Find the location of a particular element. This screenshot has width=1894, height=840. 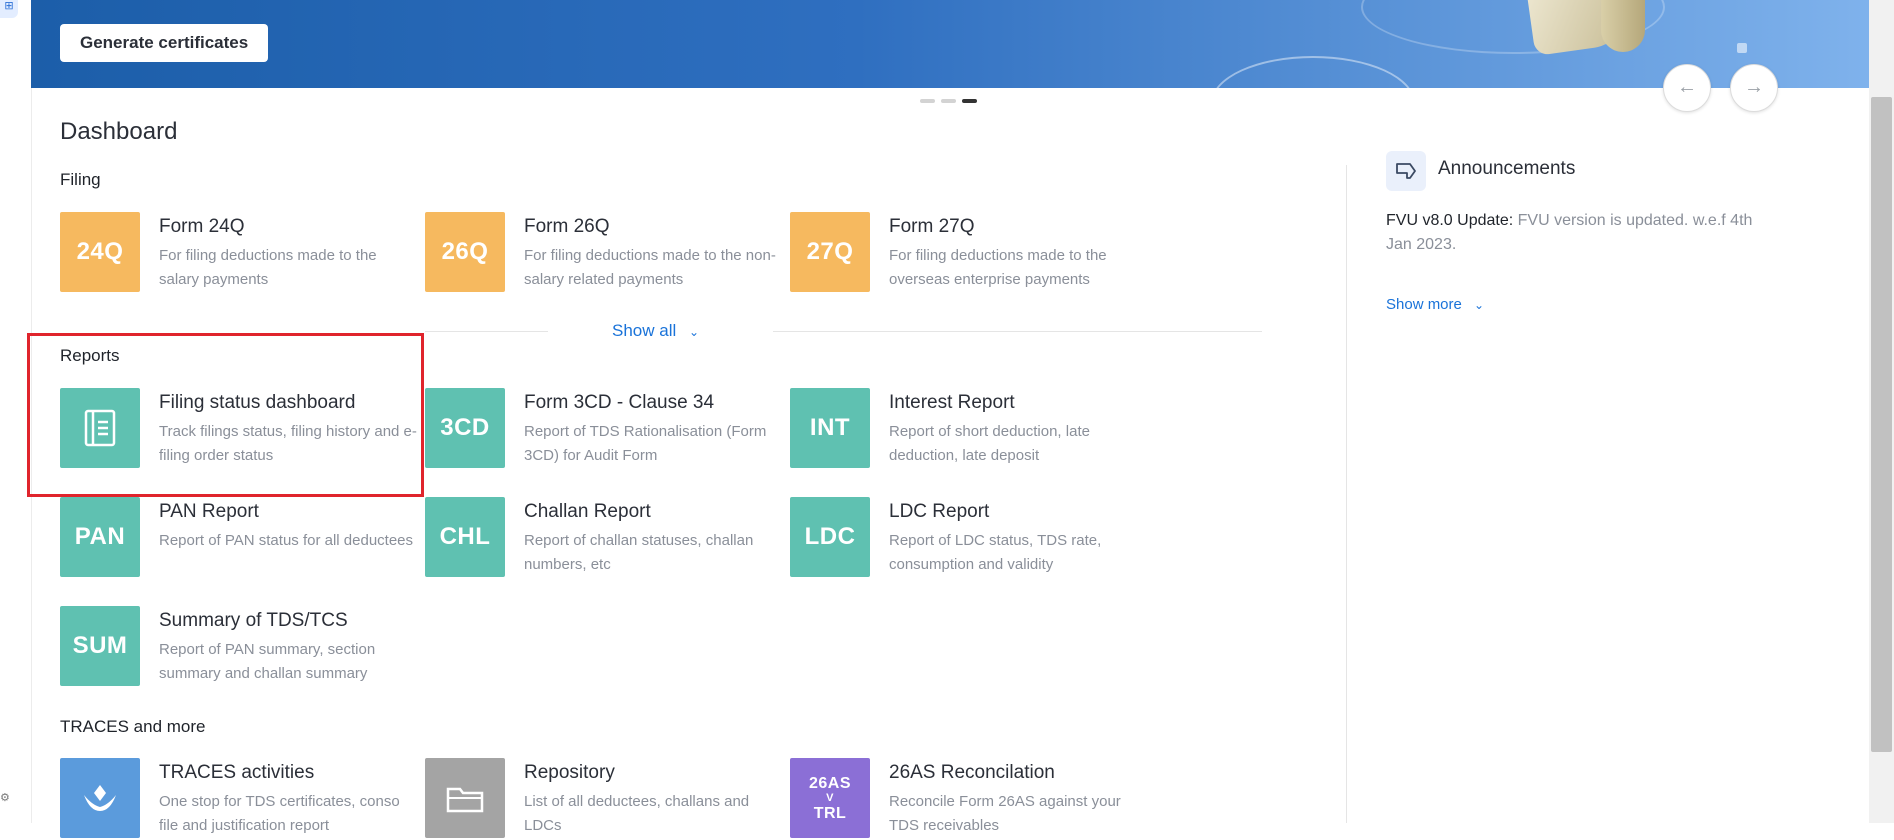

tile-name: Form 27Q is located at coordinates (932, 226).